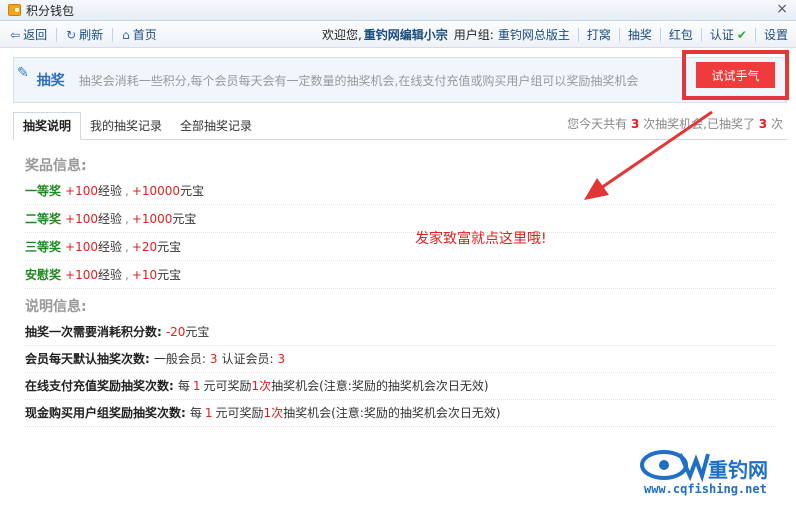 The image size is (796, 507). Describe the element at coordinates (400, 191) in the screenshot. I see `prize-row: 一等奖 +100 经验 , +10000 元宝` at that location.